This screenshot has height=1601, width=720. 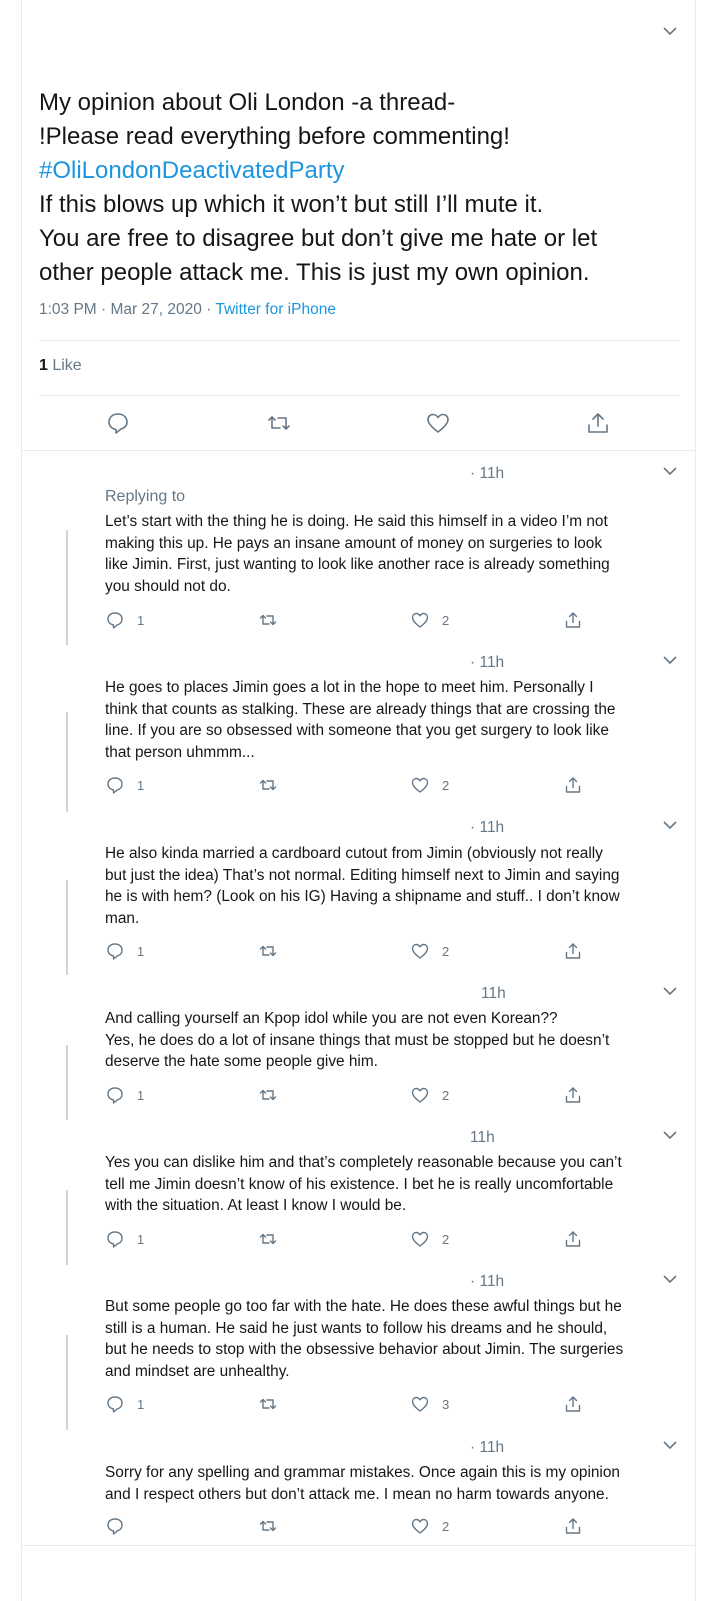 What do you see at coordinates (145, 496) in the screenshot?
I see `replying-to-label: Replying to` at bounding box center [145, 496].